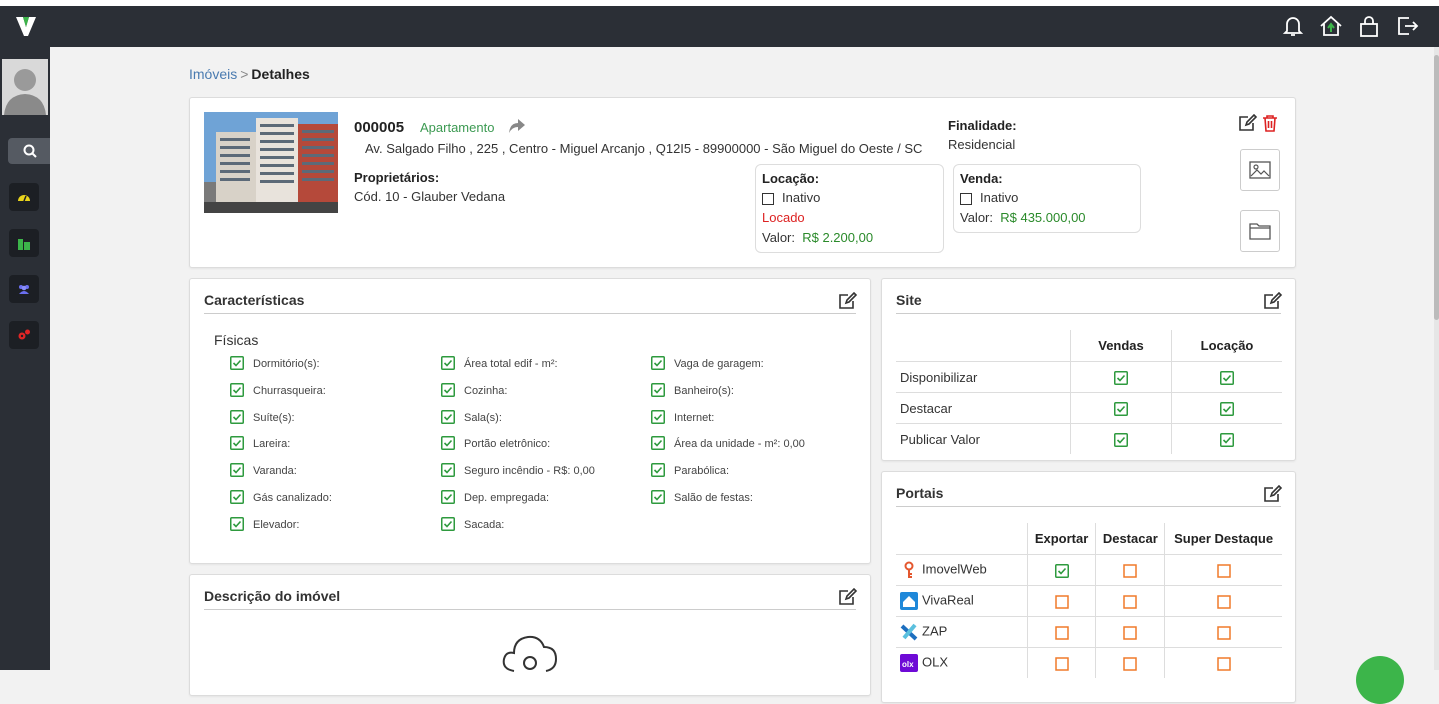 This screenshot has height=704, width=1439. I want to click on users-icon, so click(24, 289).